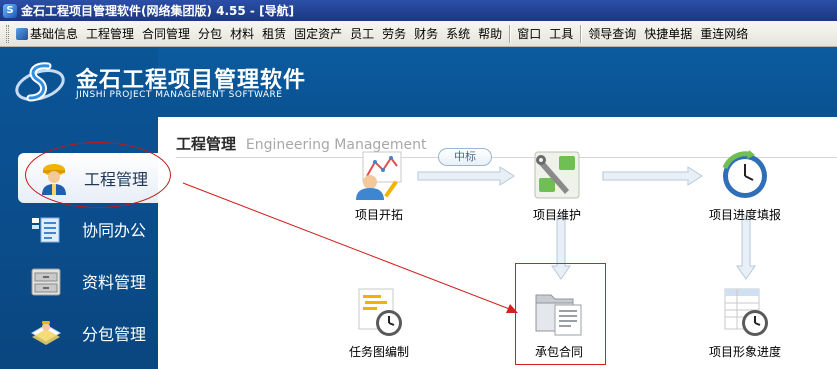 The height and width of the screenshot is (369, 837). I want to click on collaboration-icon, so click(46, 229).